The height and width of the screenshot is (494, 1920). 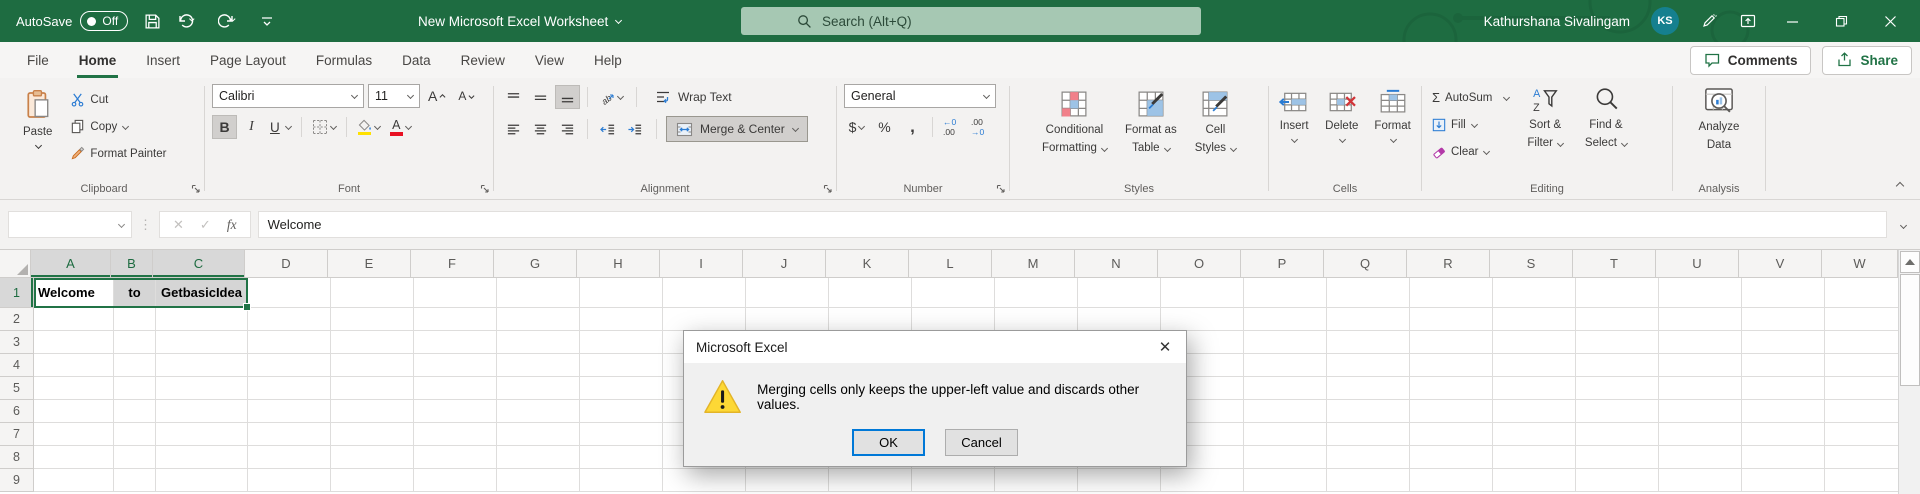 What do you see at coordinates (1451, 480) in the screenshot?
I see `cell-R9` at bounding box center [1451, 480].